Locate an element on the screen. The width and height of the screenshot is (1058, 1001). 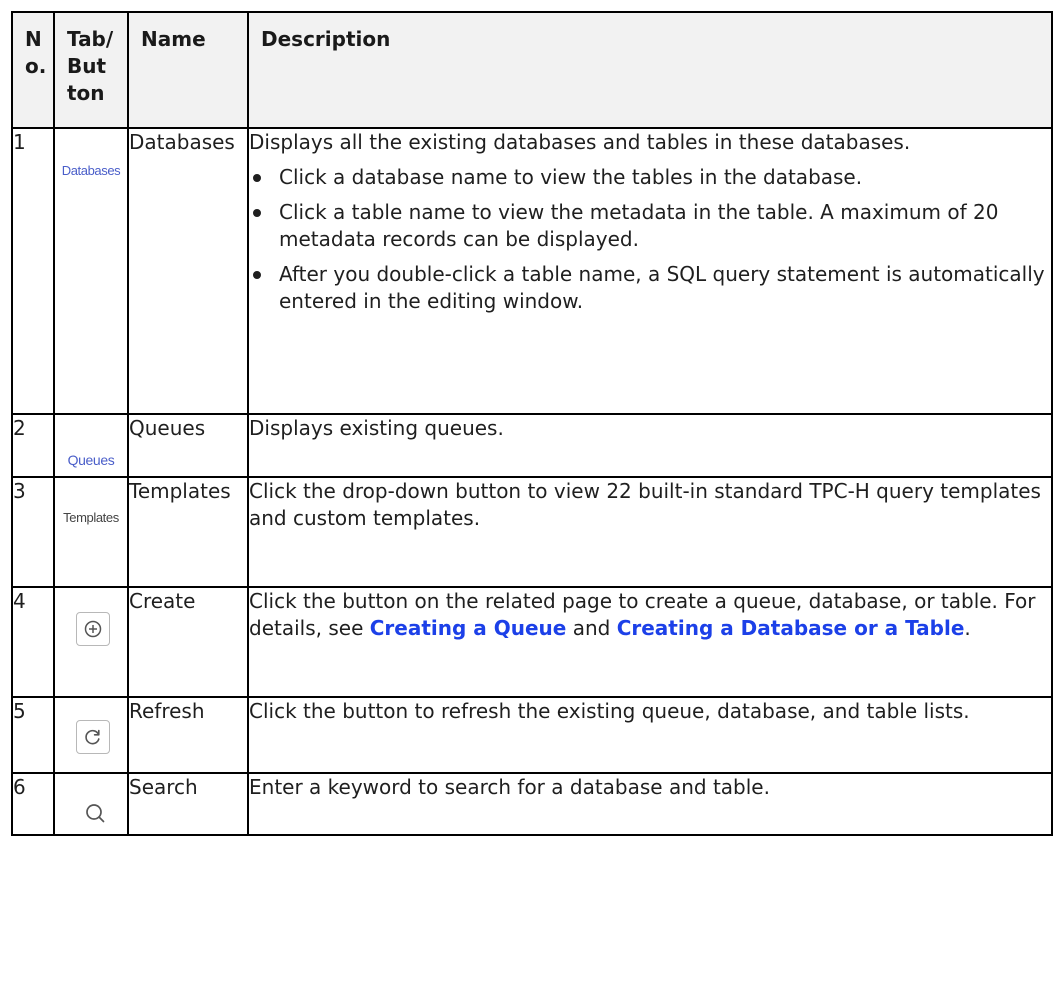
header-tab-button: Tab/ Button is located at coordinates (91, 70).